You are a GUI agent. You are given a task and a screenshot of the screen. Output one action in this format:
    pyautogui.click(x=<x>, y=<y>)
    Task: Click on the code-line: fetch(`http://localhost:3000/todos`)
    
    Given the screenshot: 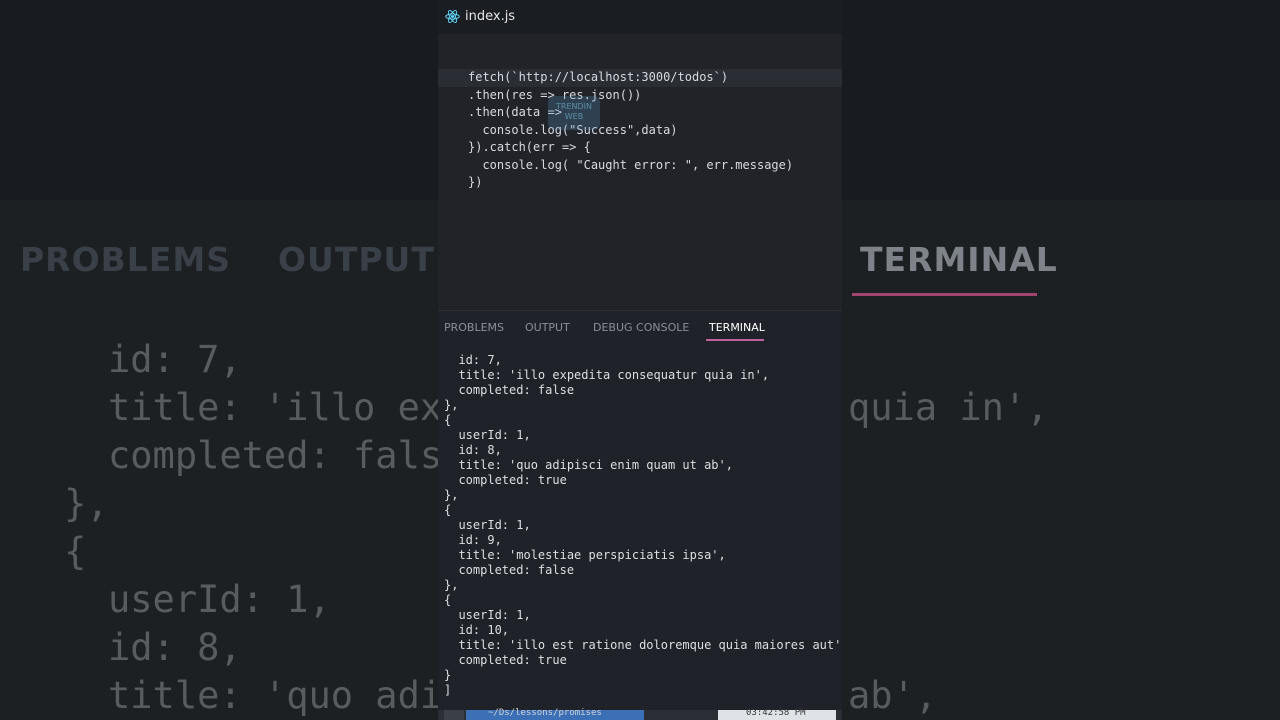 What is the action you would take?
    pyautogui.click(x=598, y=77)
    